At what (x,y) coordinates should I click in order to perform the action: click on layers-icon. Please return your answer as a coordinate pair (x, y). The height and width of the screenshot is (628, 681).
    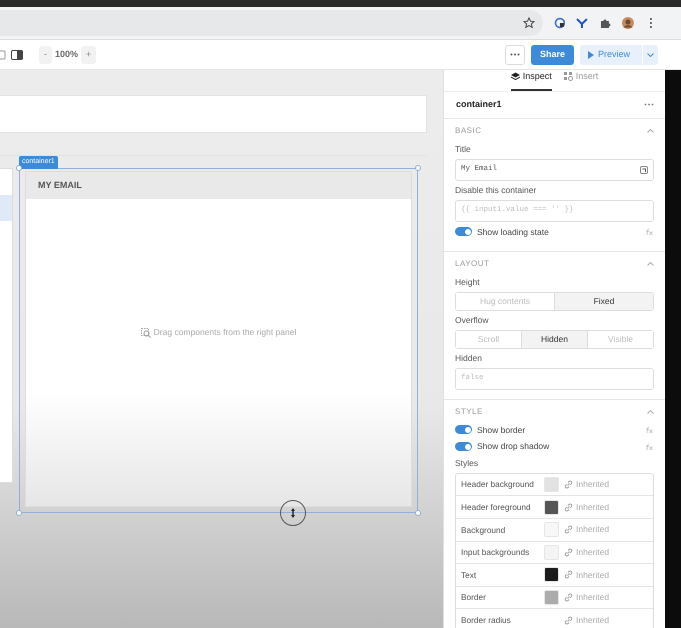
    Looking at the image, I should click on (515, 77).